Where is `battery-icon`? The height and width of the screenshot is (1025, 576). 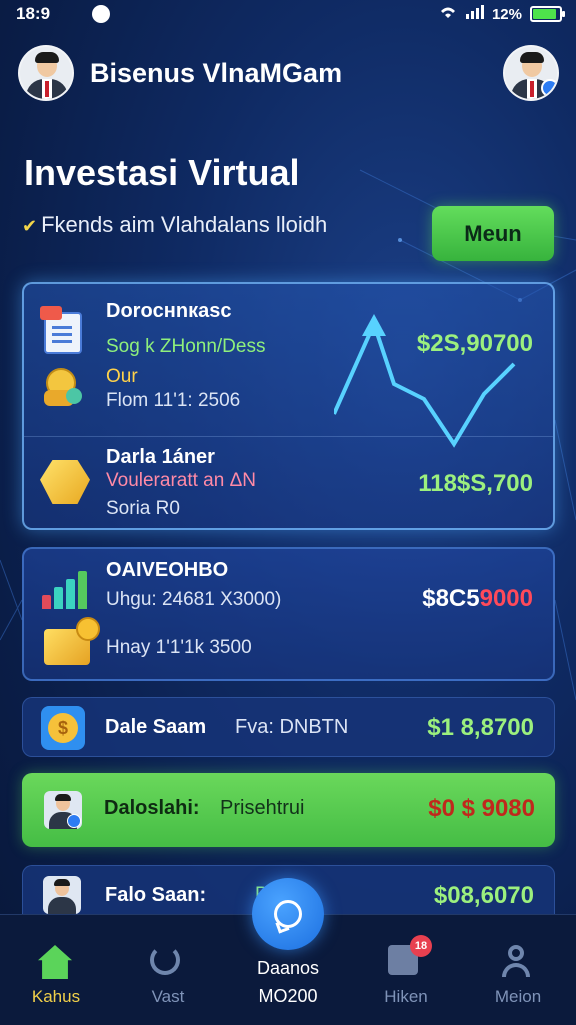 battery-icon is located at coordinates (547, 14).